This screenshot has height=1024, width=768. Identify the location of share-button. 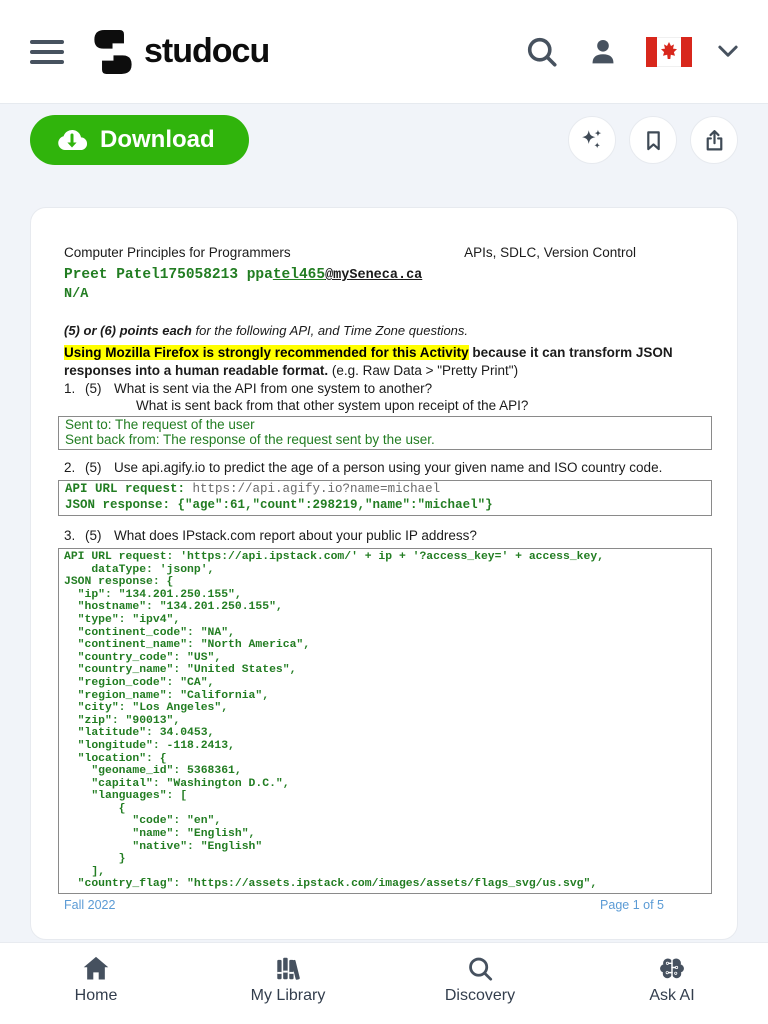
(714, 140).